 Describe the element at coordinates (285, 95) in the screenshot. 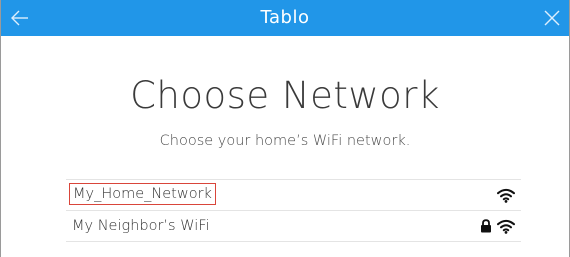

I see `page-title: Choose Network` at that location.